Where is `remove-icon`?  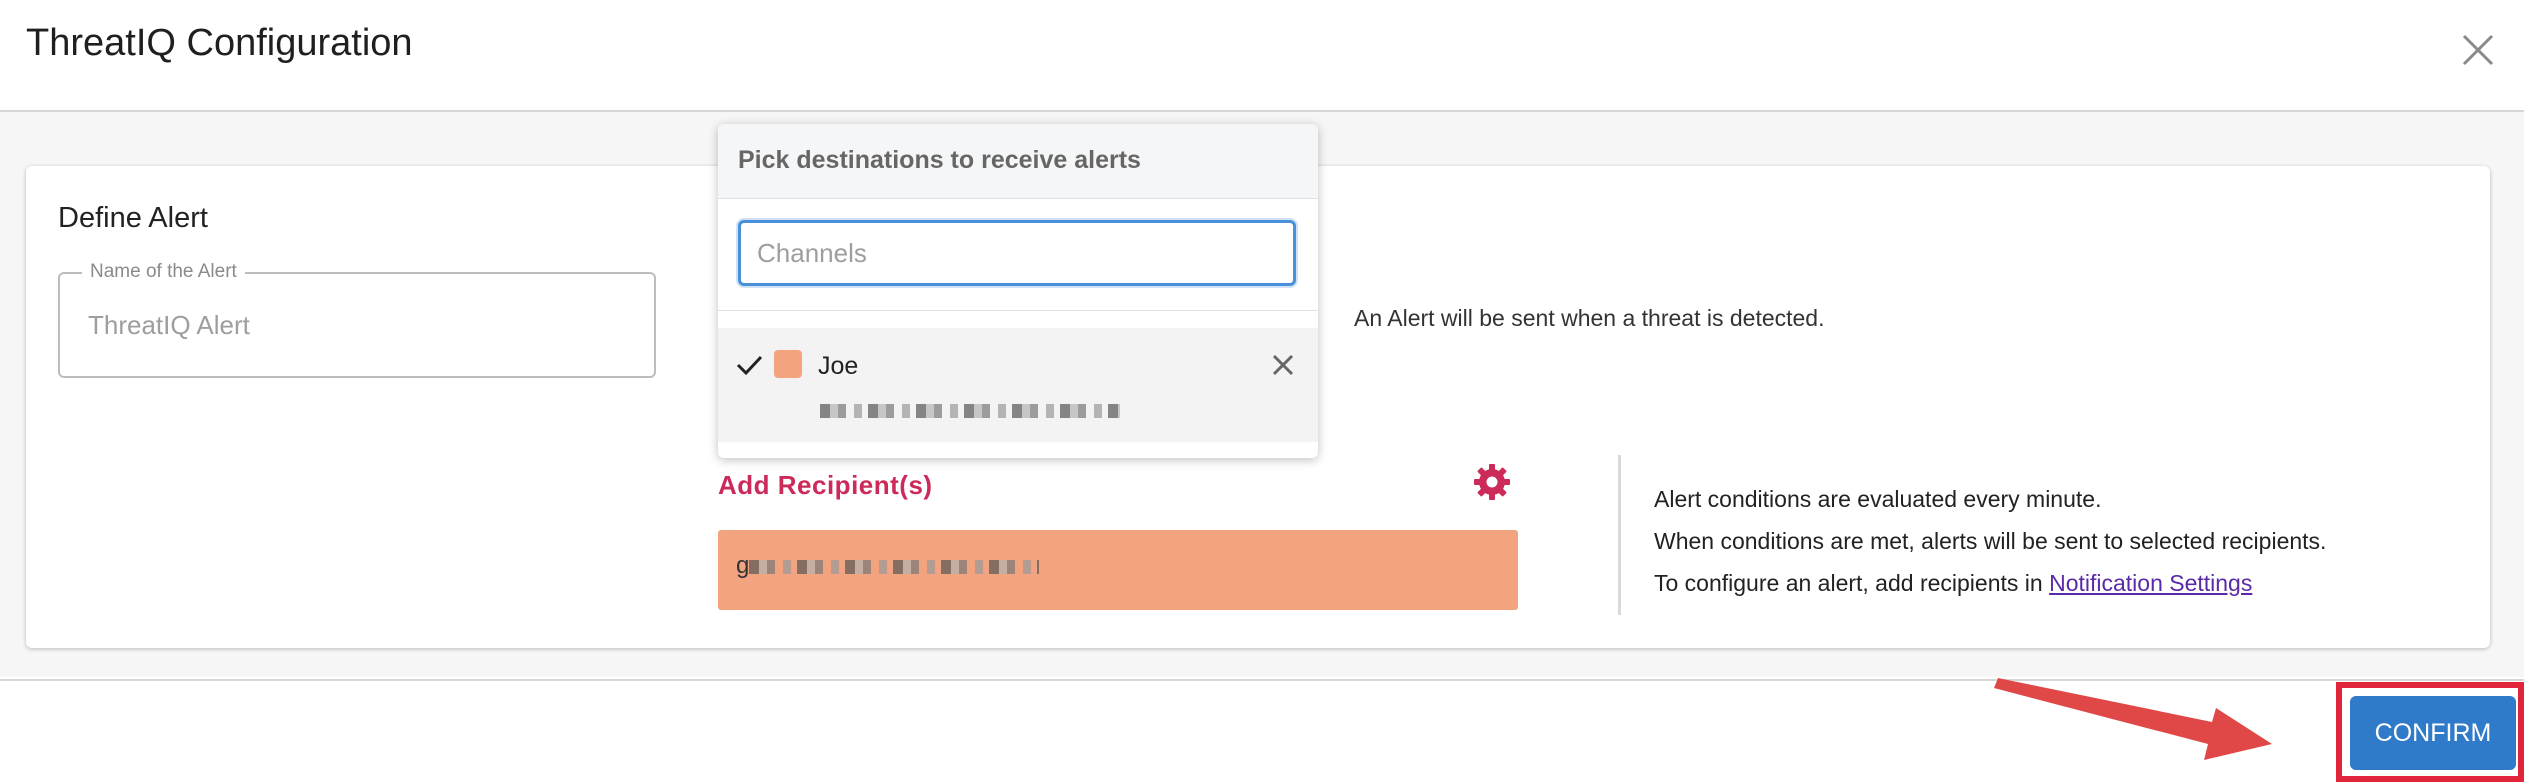
remove-icon is located at coordinates (1283, 365).